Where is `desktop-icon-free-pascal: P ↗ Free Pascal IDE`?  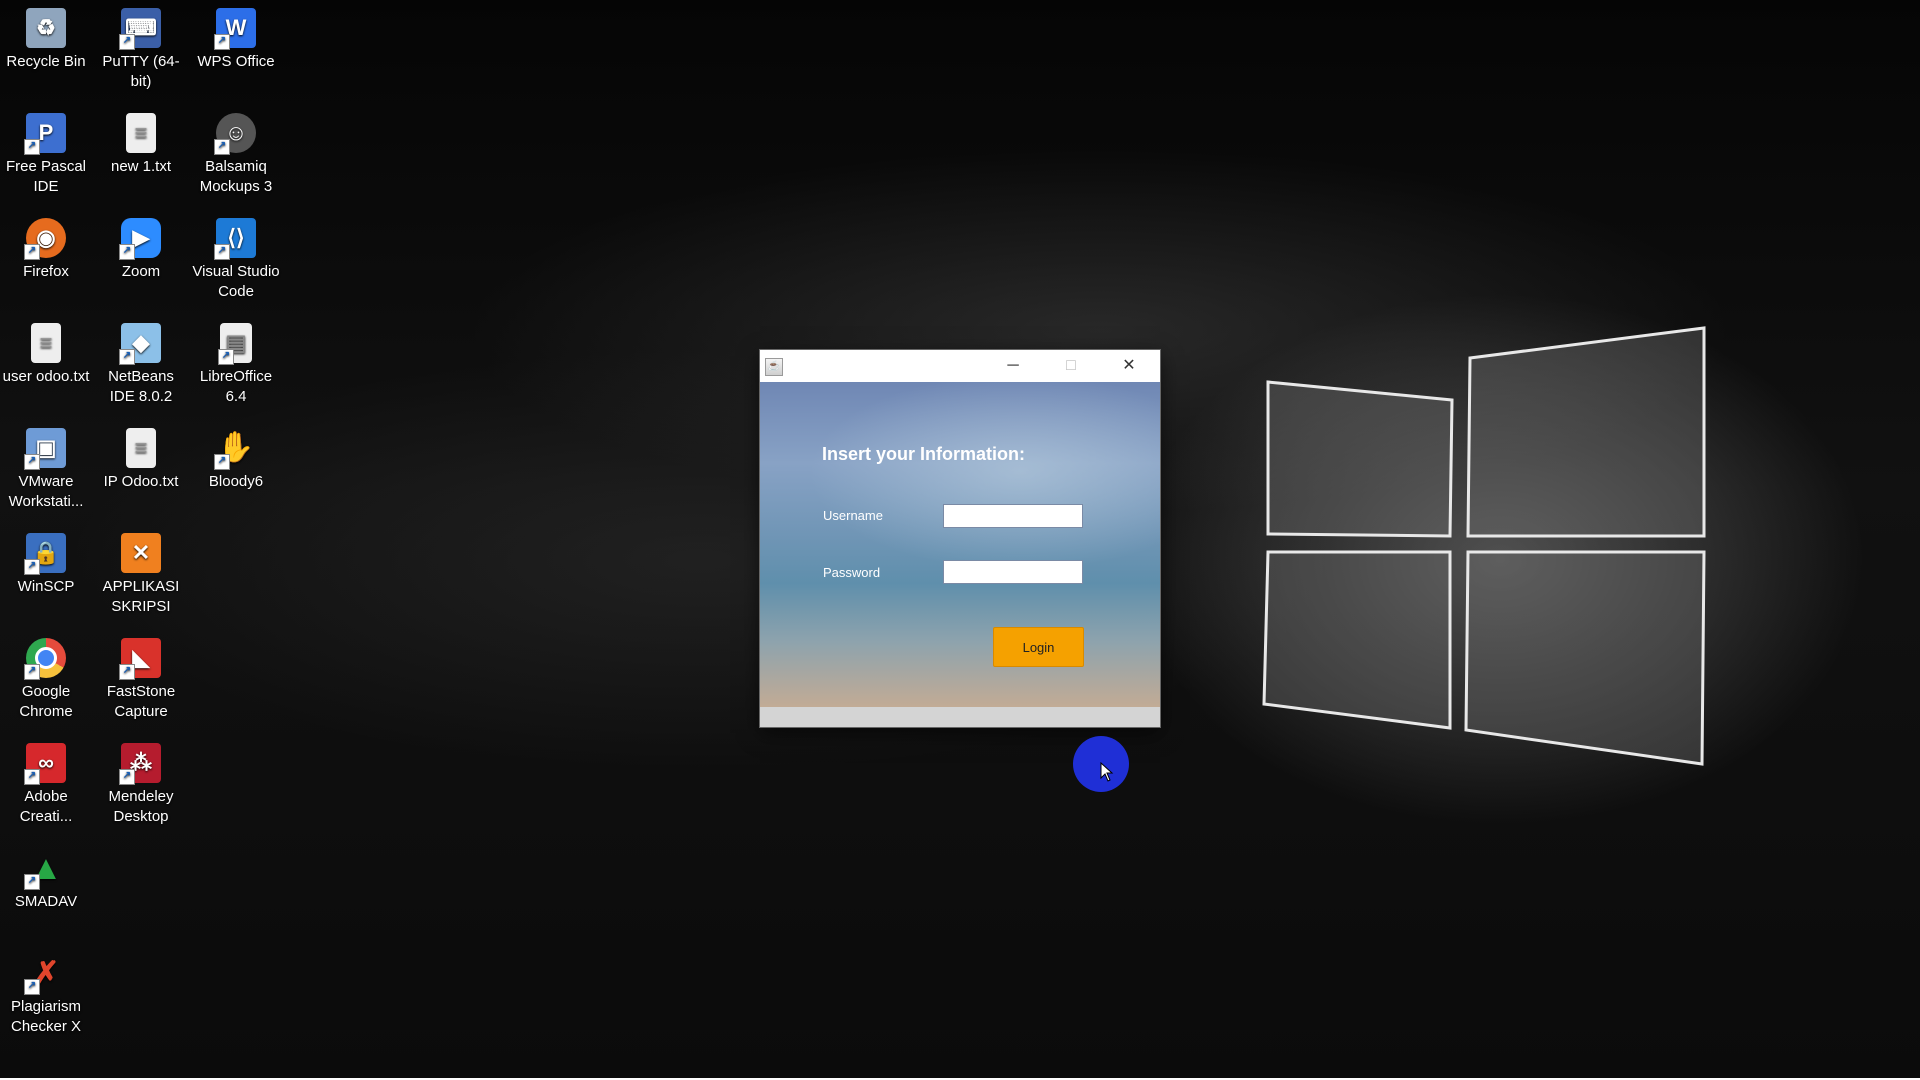 desktop-icon-free-pascal: P ↗ Free Pascal IDE is located at coordinates (46, 151).